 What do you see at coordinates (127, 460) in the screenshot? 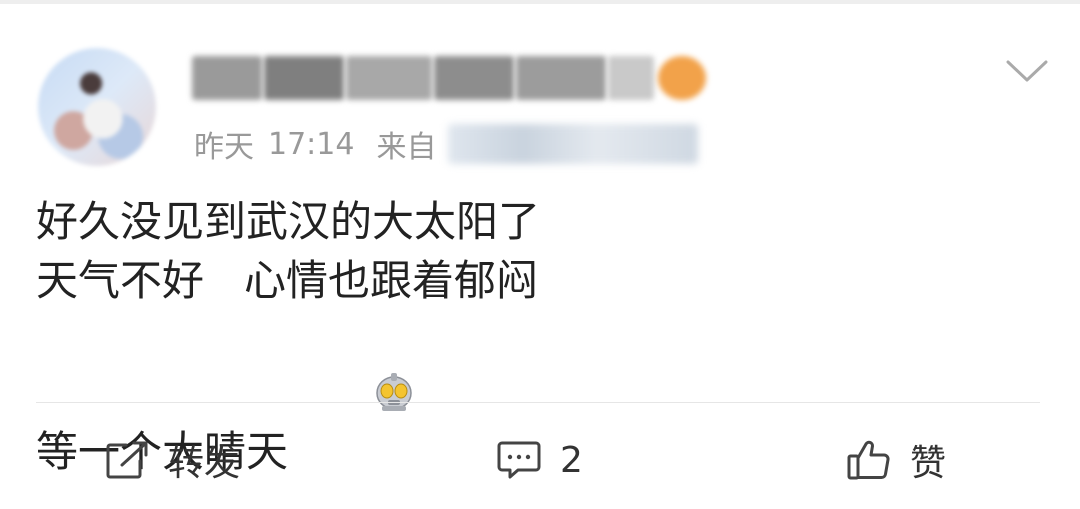
I see `repost-icon` at bounding box center [127, 460].